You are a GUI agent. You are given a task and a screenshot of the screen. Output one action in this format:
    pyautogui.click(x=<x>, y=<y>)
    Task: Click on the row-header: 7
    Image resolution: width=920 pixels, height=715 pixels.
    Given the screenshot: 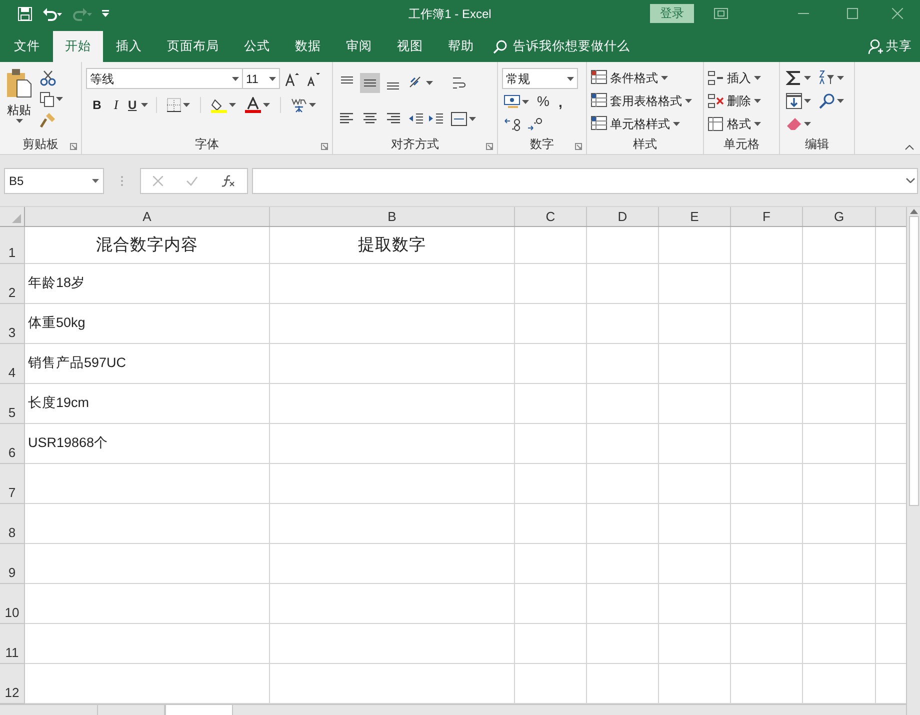 What is the action you would take?
    pyautogui.click(x=12, y=484)
    